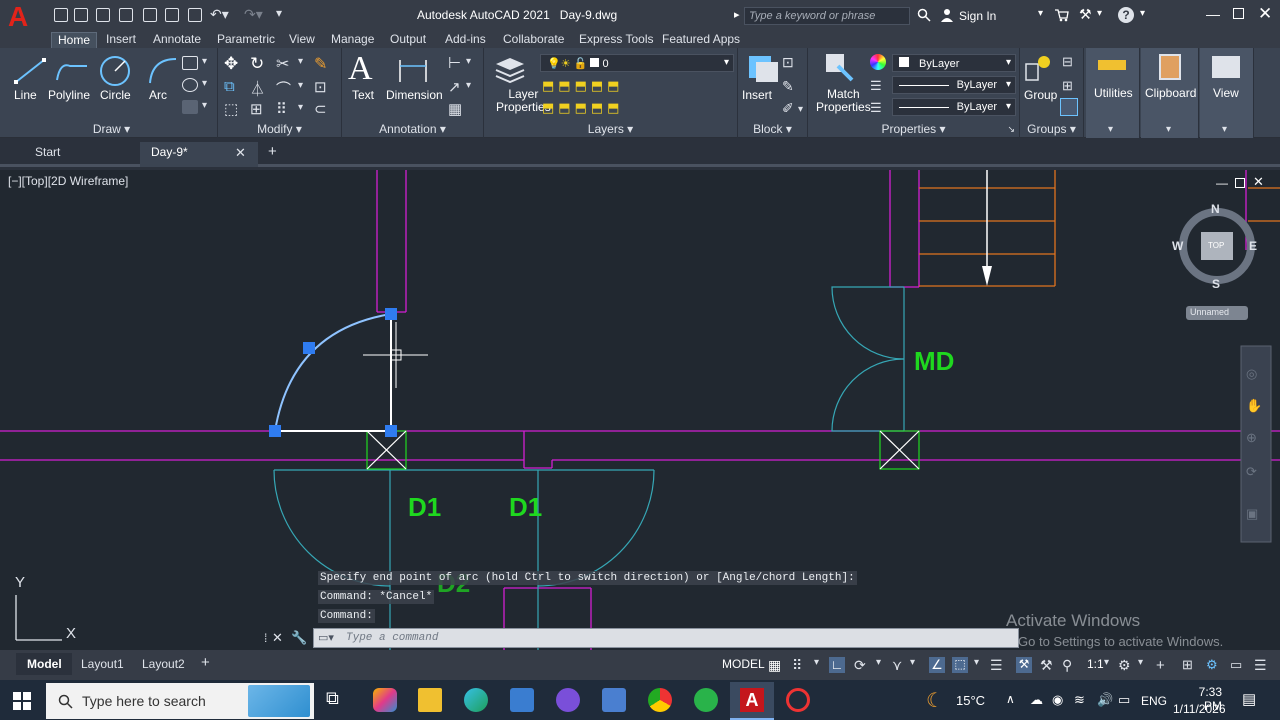 This screenshot has width=1280, height=720. What do you see at coordinates (1079, 700) in the screenshot?
I see `wifi-tray-icon: ≋` at bounding box center [1079, 700].